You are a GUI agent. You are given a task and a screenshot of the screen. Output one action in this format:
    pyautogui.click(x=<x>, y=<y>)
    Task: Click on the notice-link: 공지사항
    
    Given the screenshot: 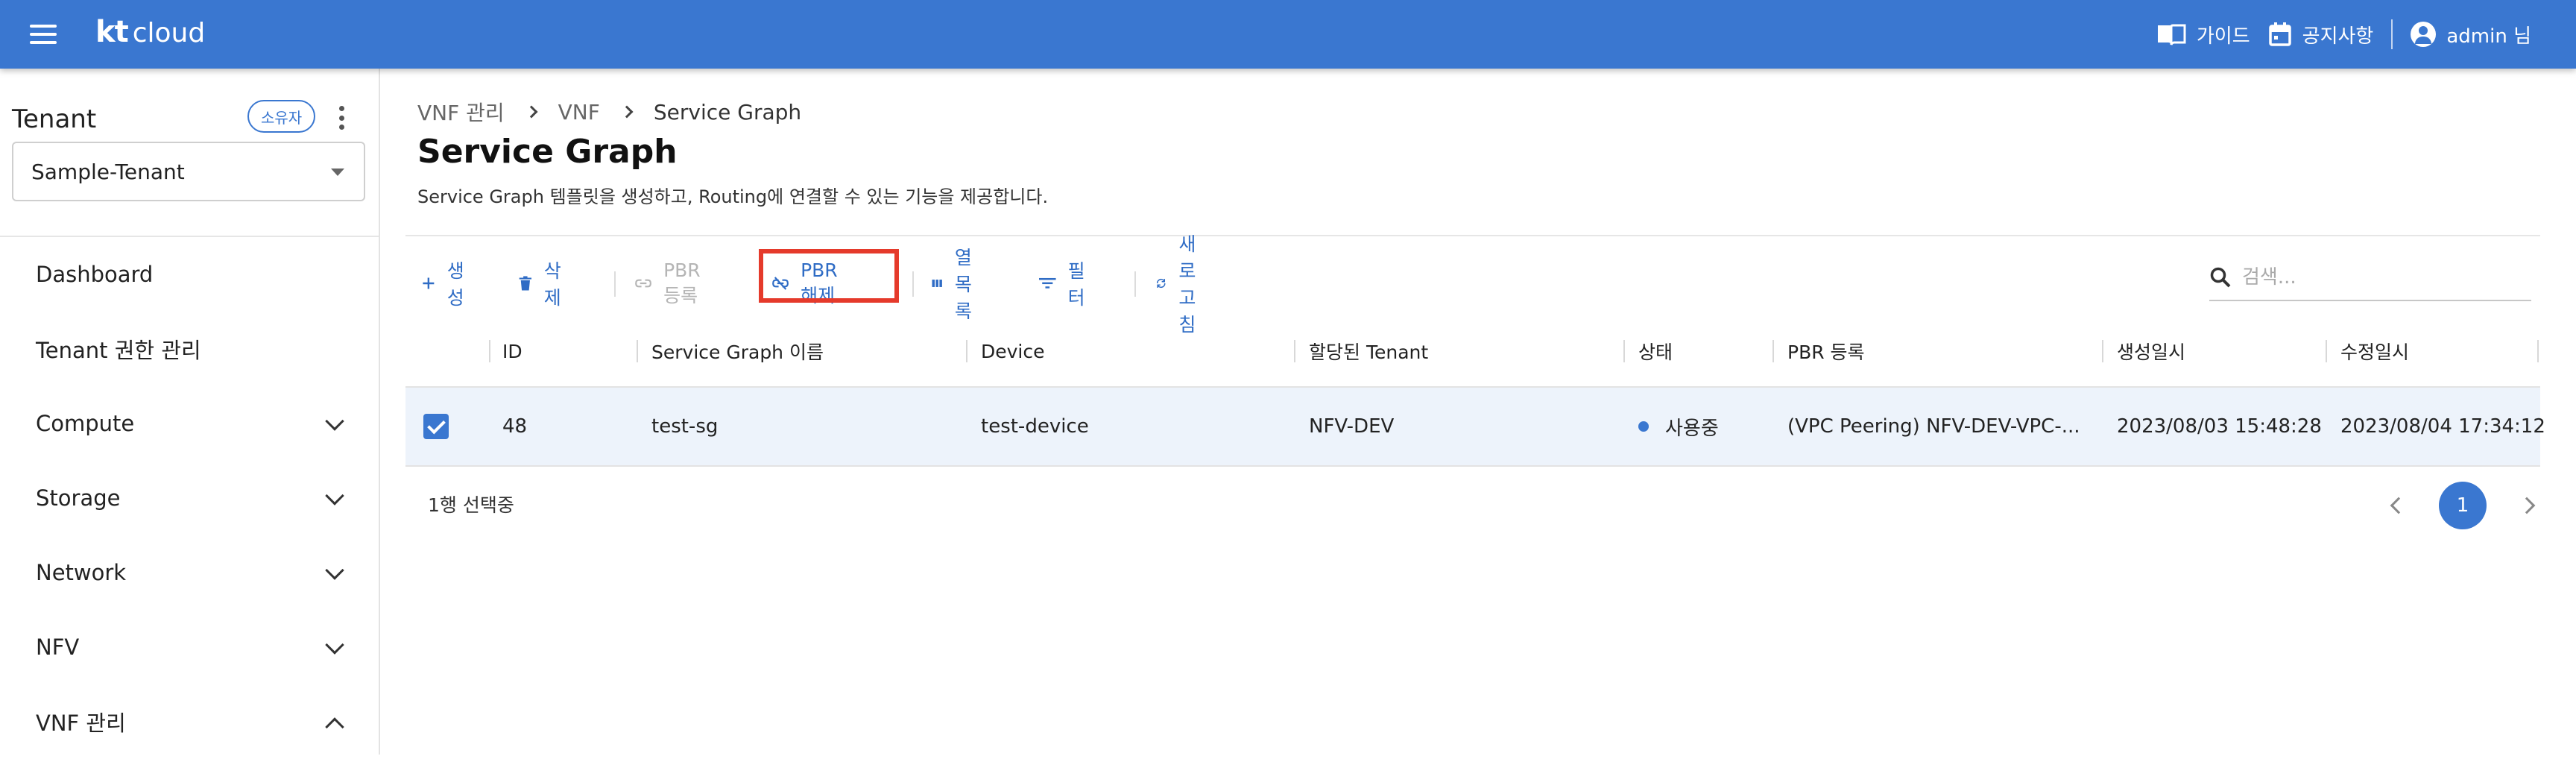 What is the action you would take?
    pyautogui.click(x=2321, y=34)
    